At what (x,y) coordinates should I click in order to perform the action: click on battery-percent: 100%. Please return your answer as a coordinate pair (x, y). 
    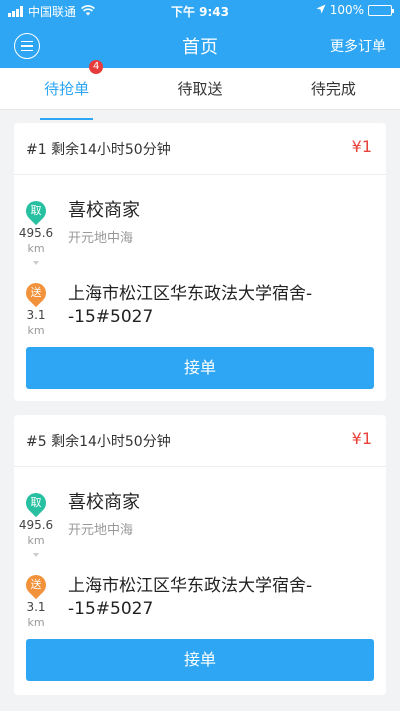
    Looking at the image, I should click on (346, 10).